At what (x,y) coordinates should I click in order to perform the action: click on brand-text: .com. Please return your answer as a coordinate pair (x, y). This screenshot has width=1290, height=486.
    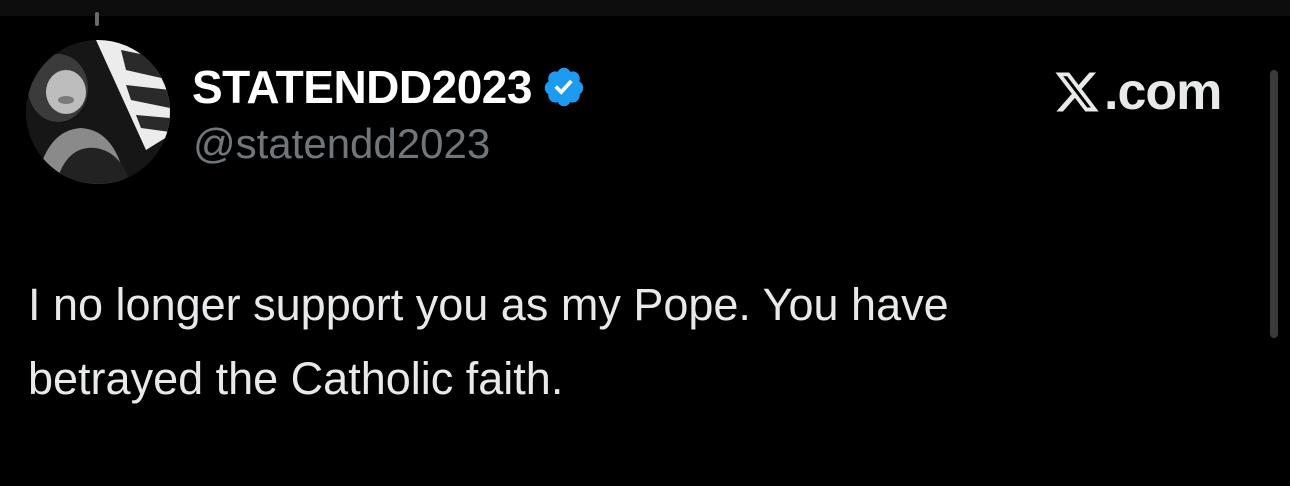
    Looking at the image, I should click on (1163, 92).